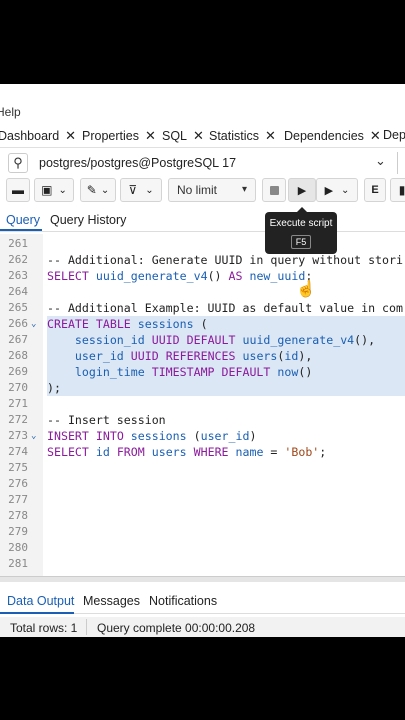  I want to click on editor-line: 271, so click(202, 404).